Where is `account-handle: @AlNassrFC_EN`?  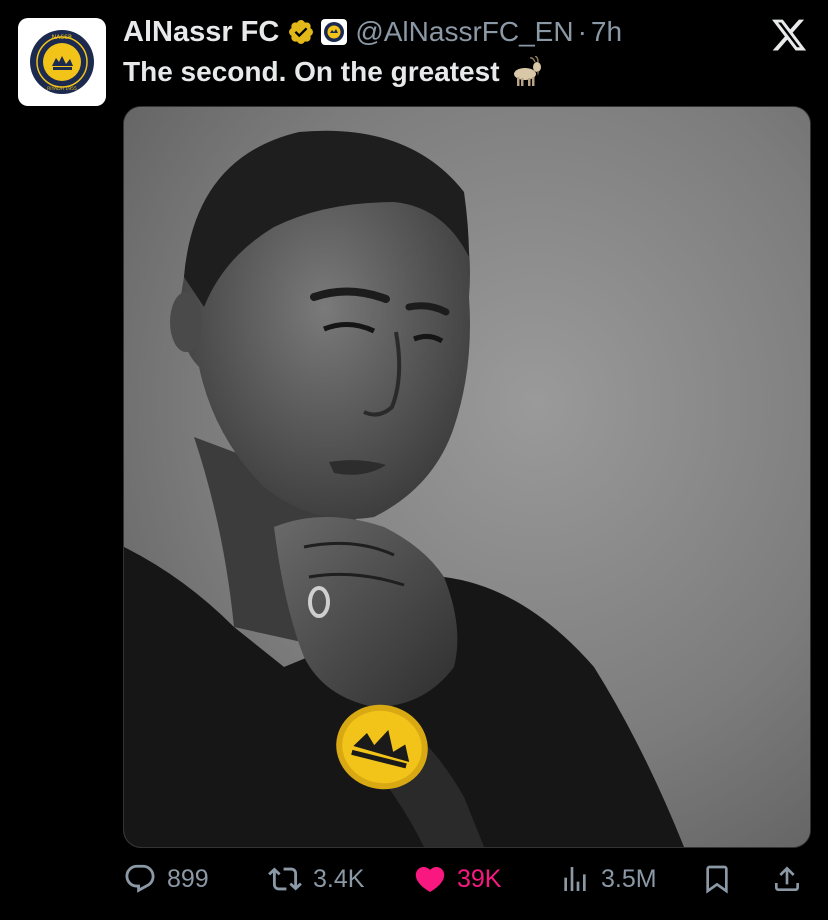 account-handle: @AlNassrFC_EN is located at coordinates (464, 32).